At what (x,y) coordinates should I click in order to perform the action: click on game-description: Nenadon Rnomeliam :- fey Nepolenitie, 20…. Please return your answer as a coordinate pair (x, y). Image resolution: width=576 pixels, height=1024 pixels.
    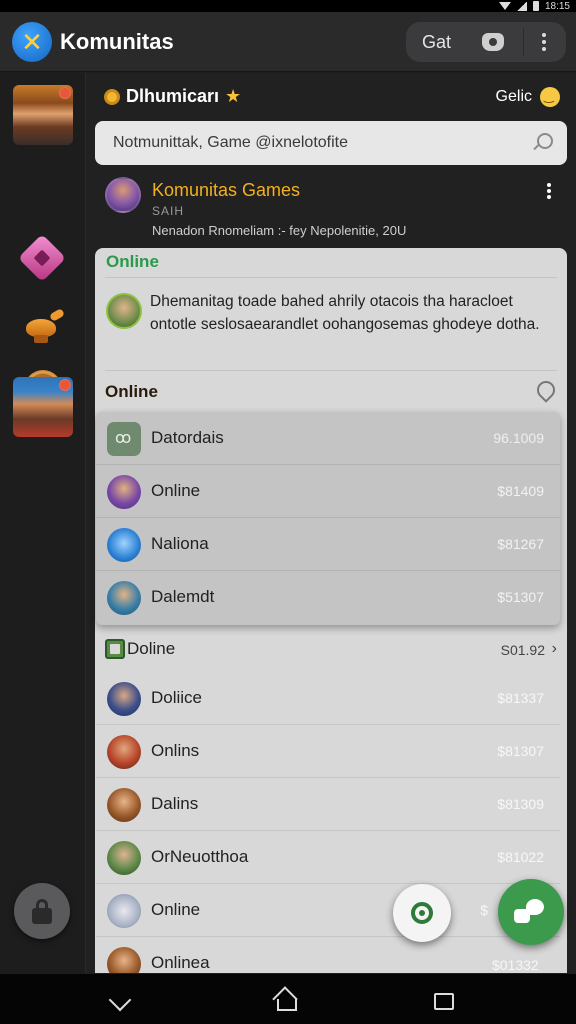
    Looking at the image, I should click on (279, 230).